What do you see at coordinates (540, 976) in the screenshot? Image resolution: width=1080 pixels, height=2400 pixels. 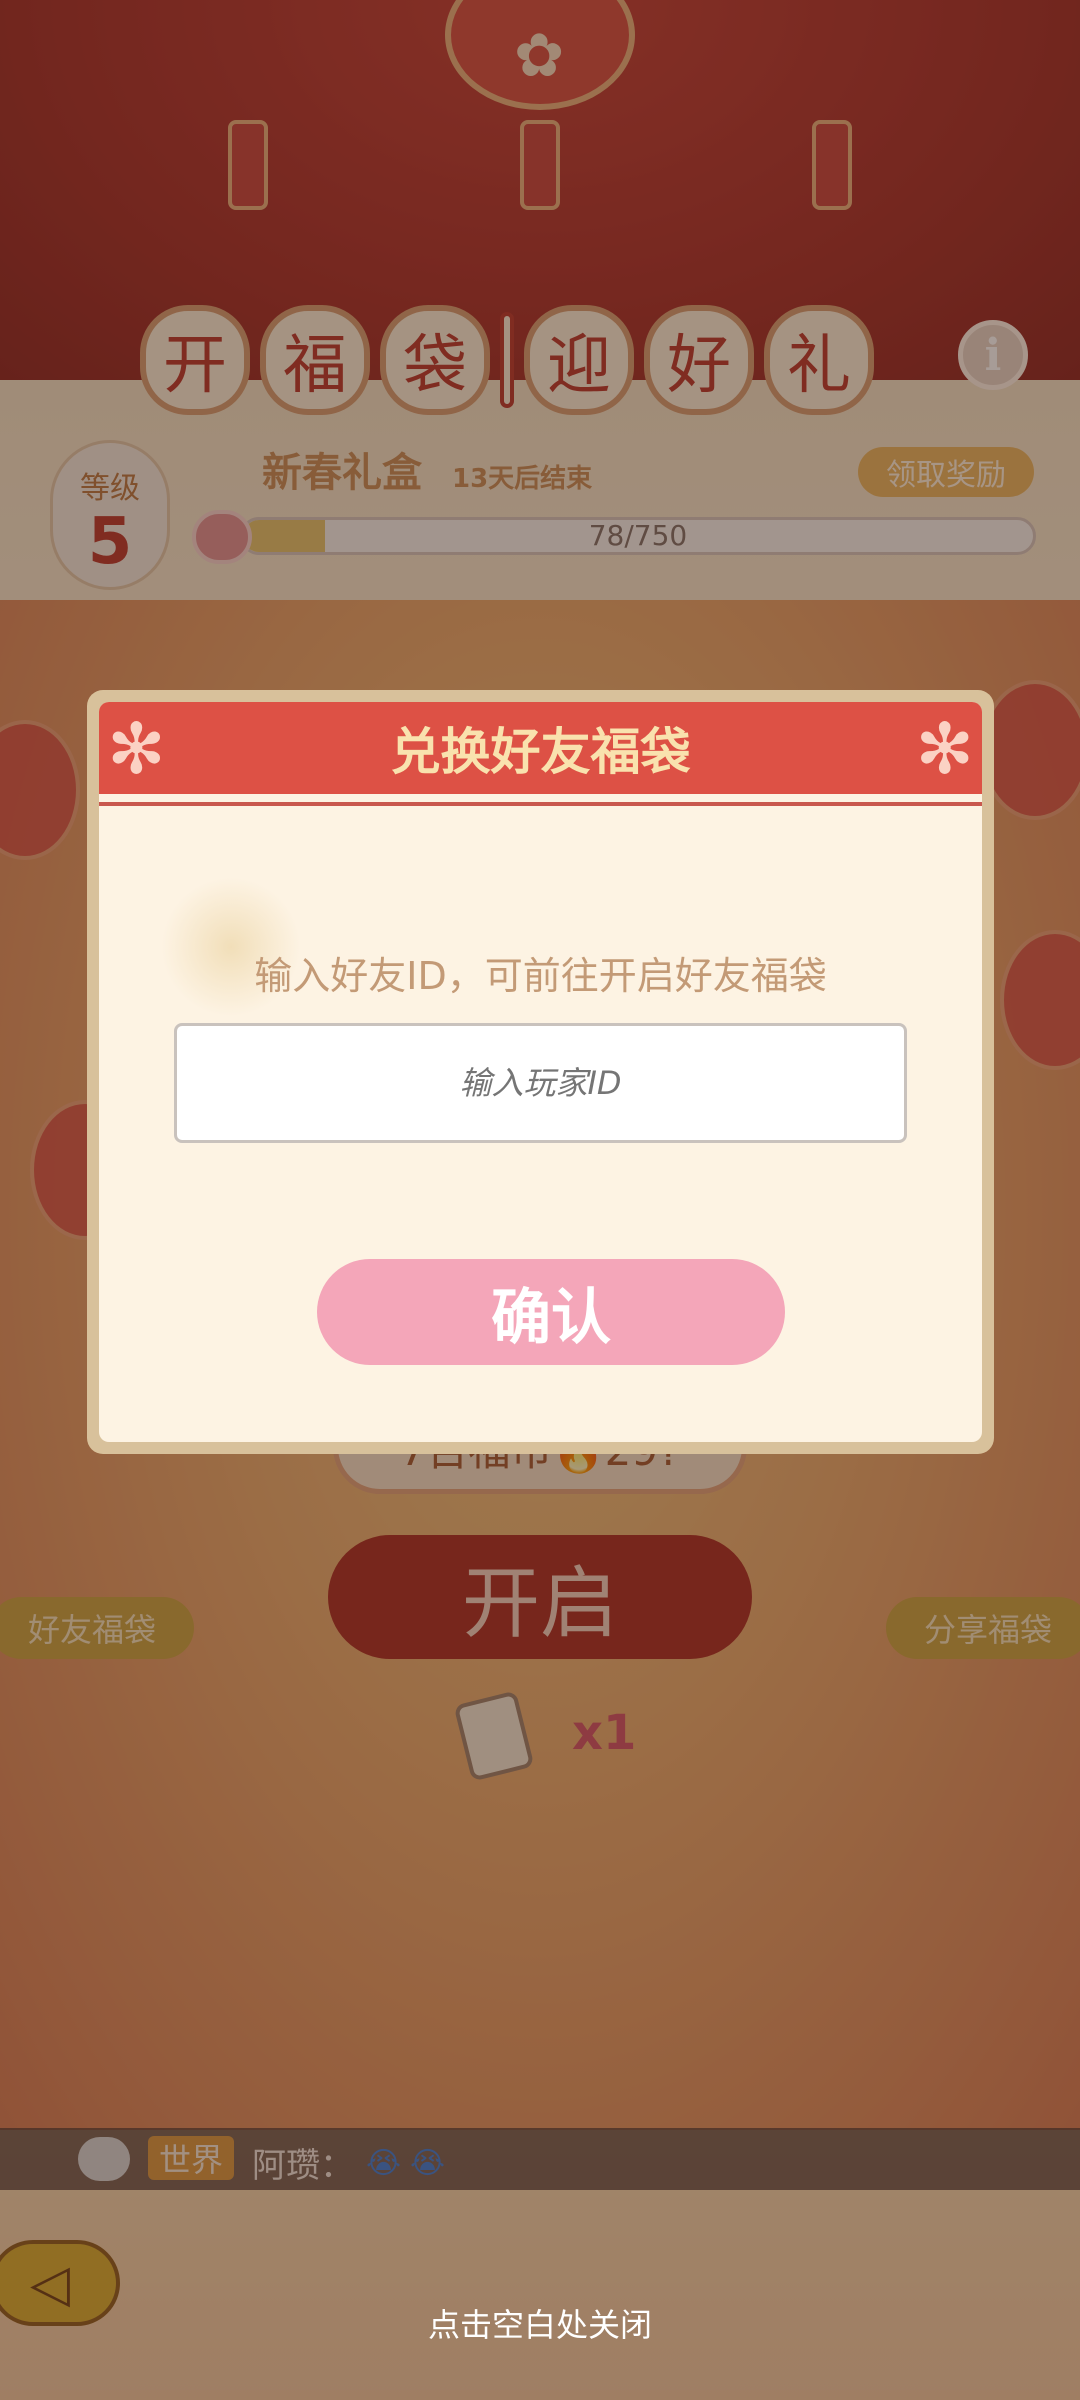 I see `modal-description: 输入好友ID，可前往开启好友福袋` at bounding box center [540, 976].